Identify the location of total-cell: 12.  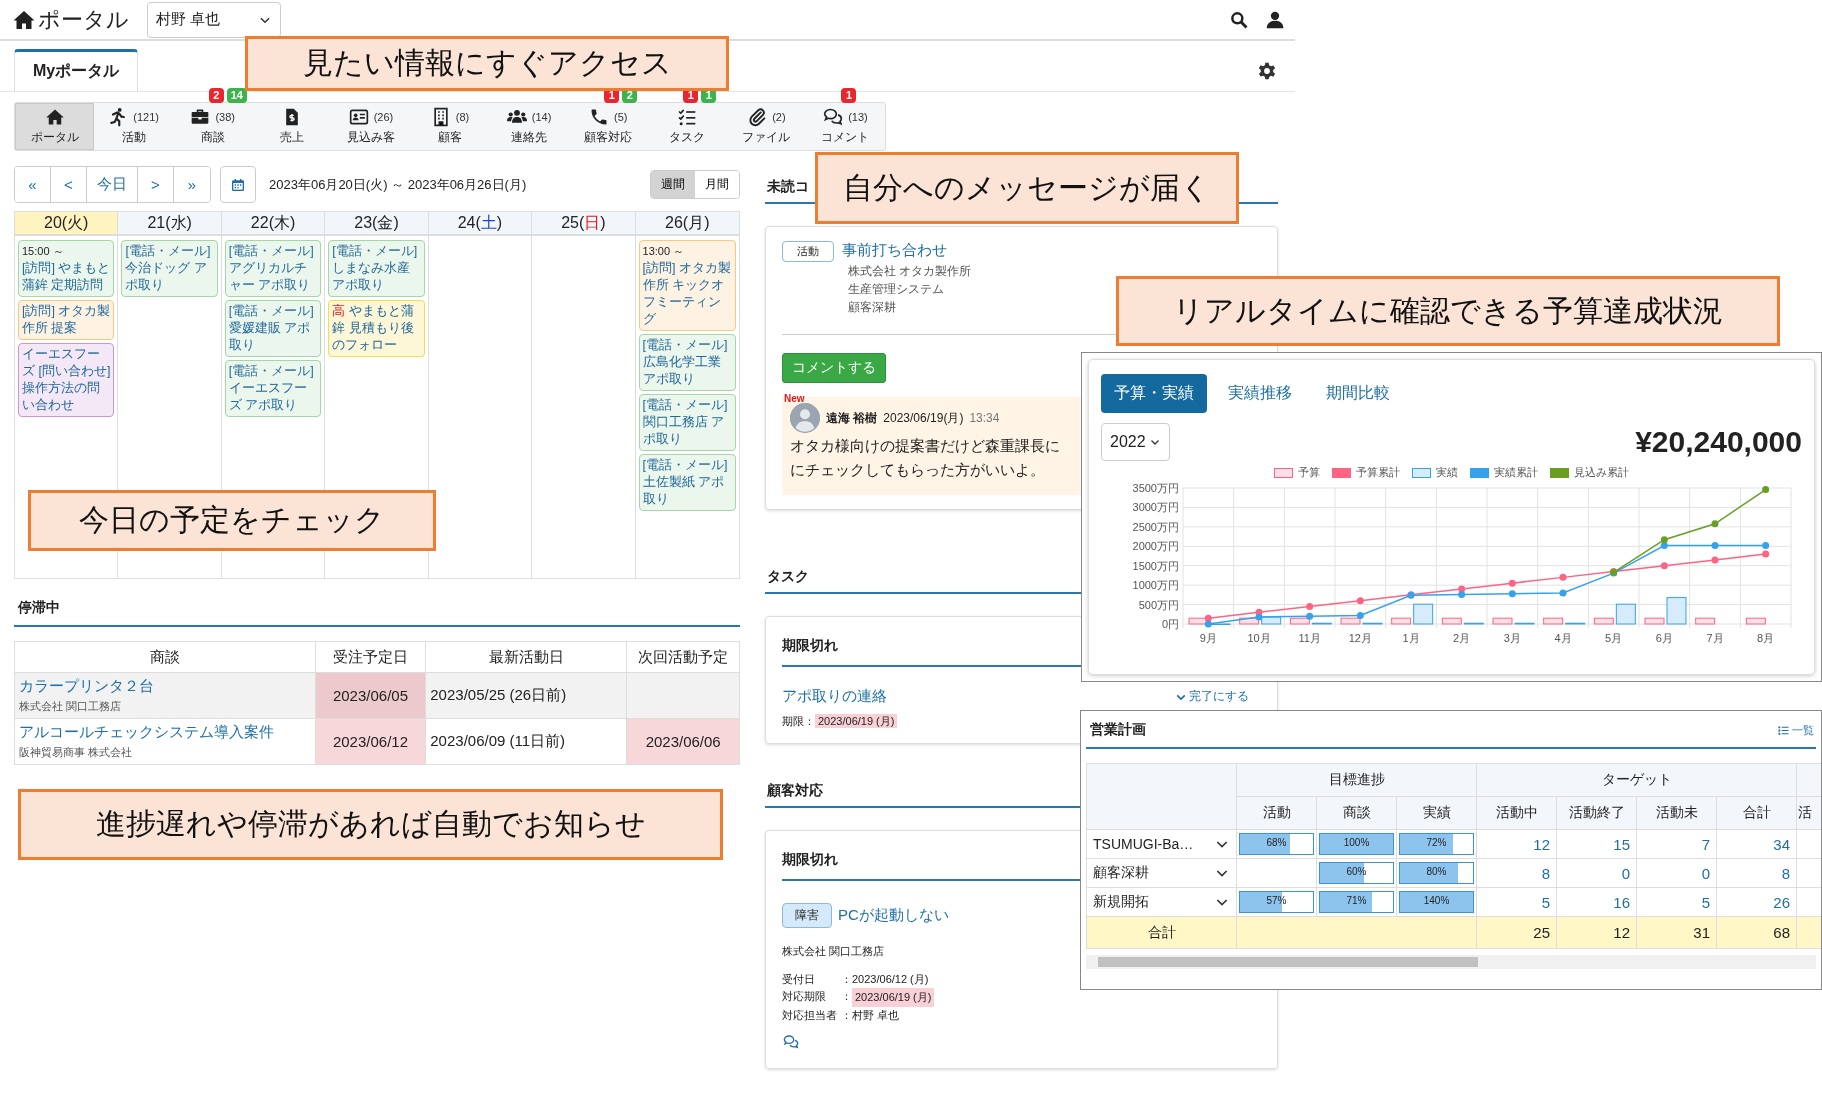
(1596, 932).